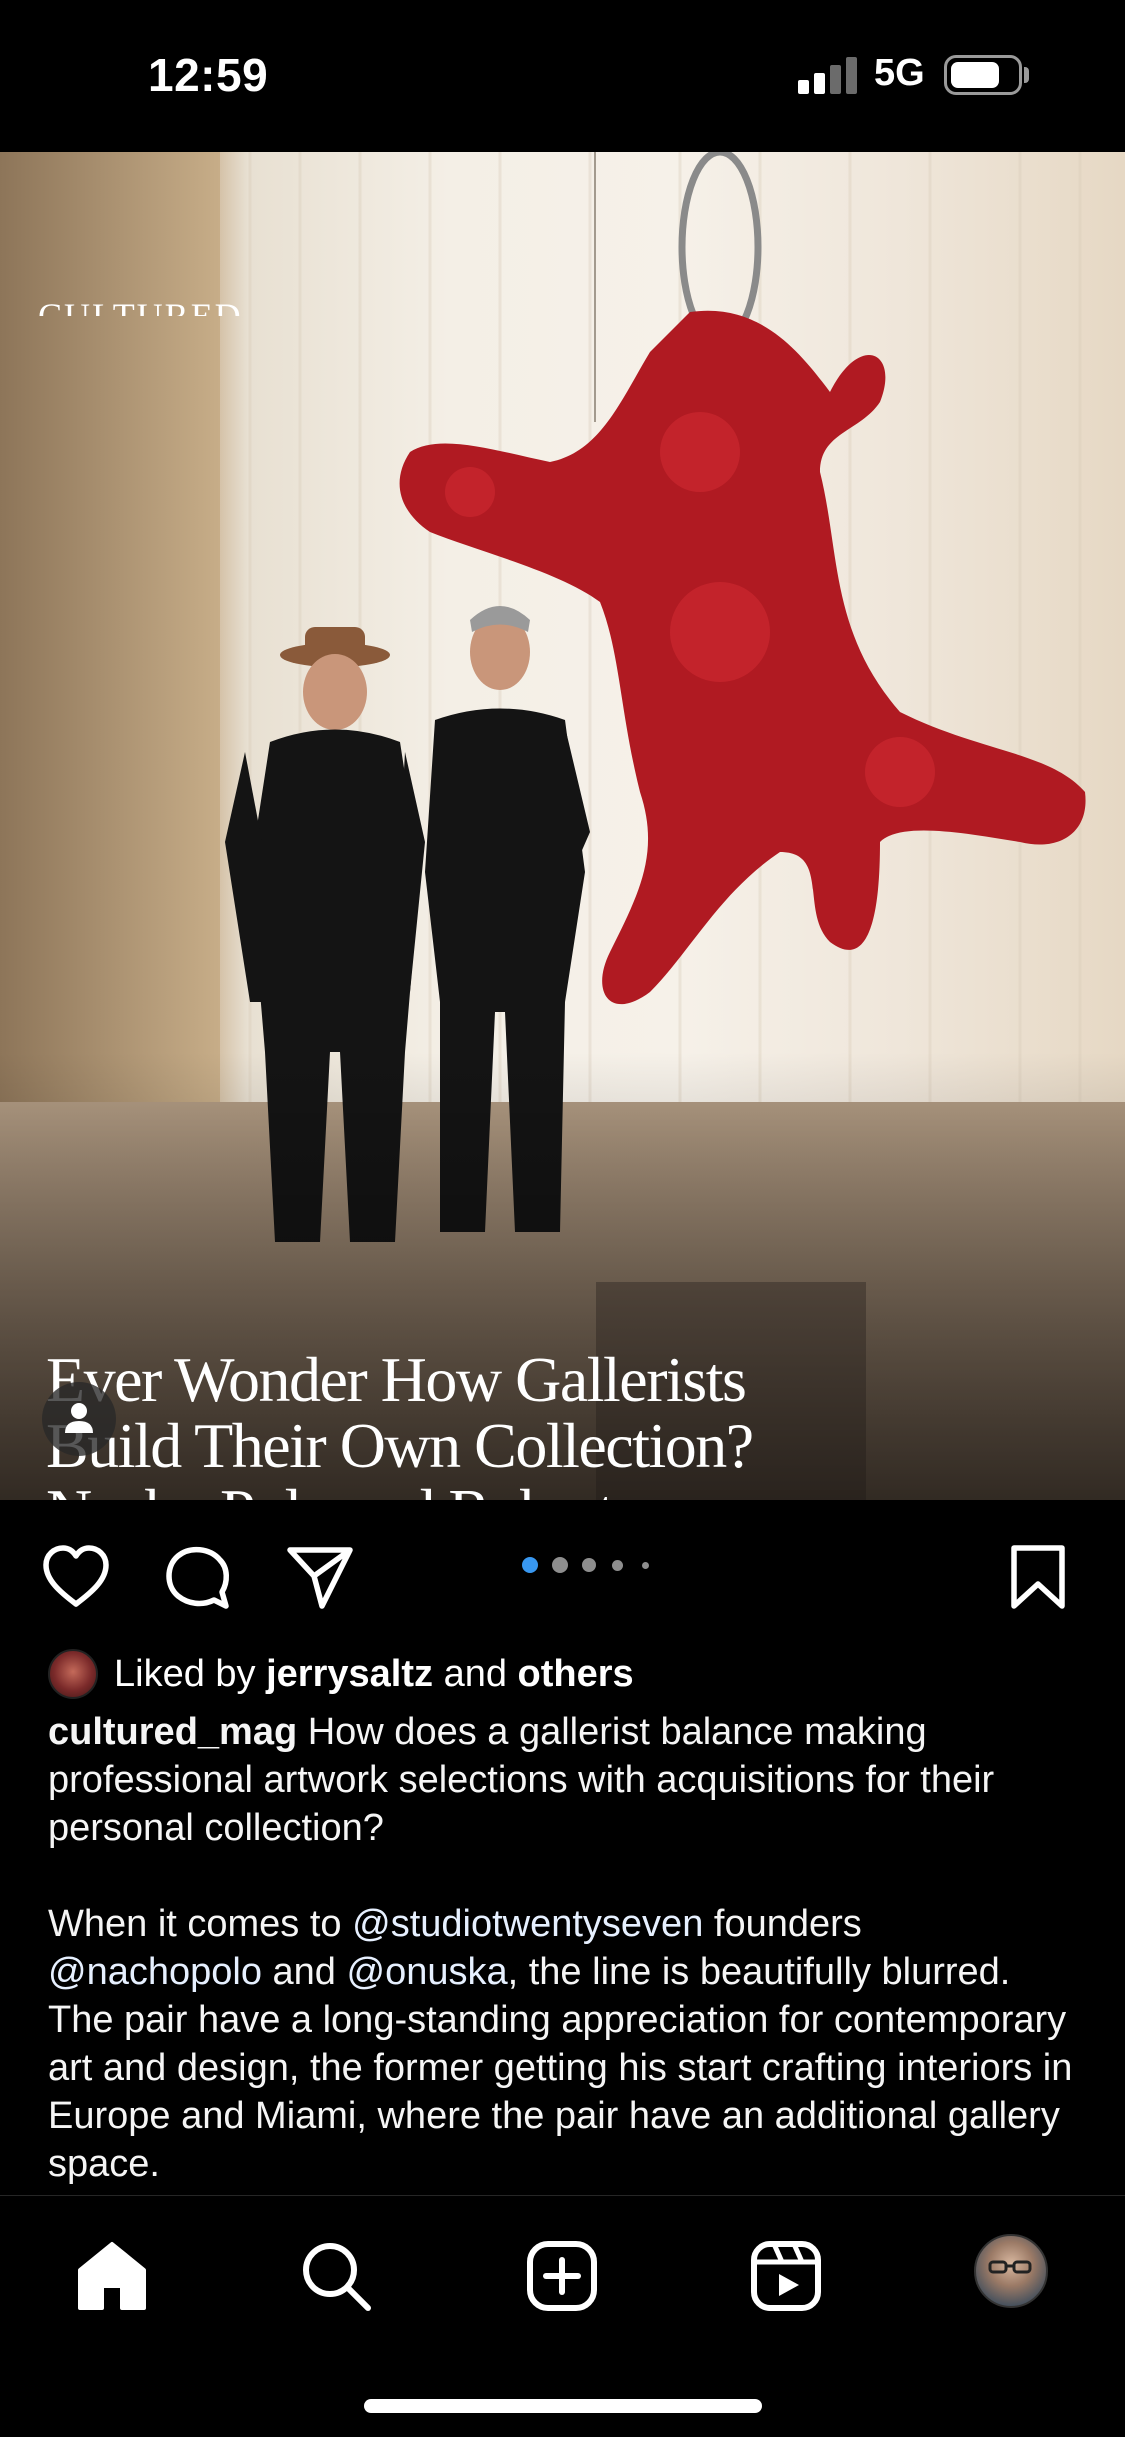 This screenshot has height=2437, width=1125. Describe the element at coordinates (195, 1924) in the screenshot. I see `caption-text-segment: When it comes to` at that location.